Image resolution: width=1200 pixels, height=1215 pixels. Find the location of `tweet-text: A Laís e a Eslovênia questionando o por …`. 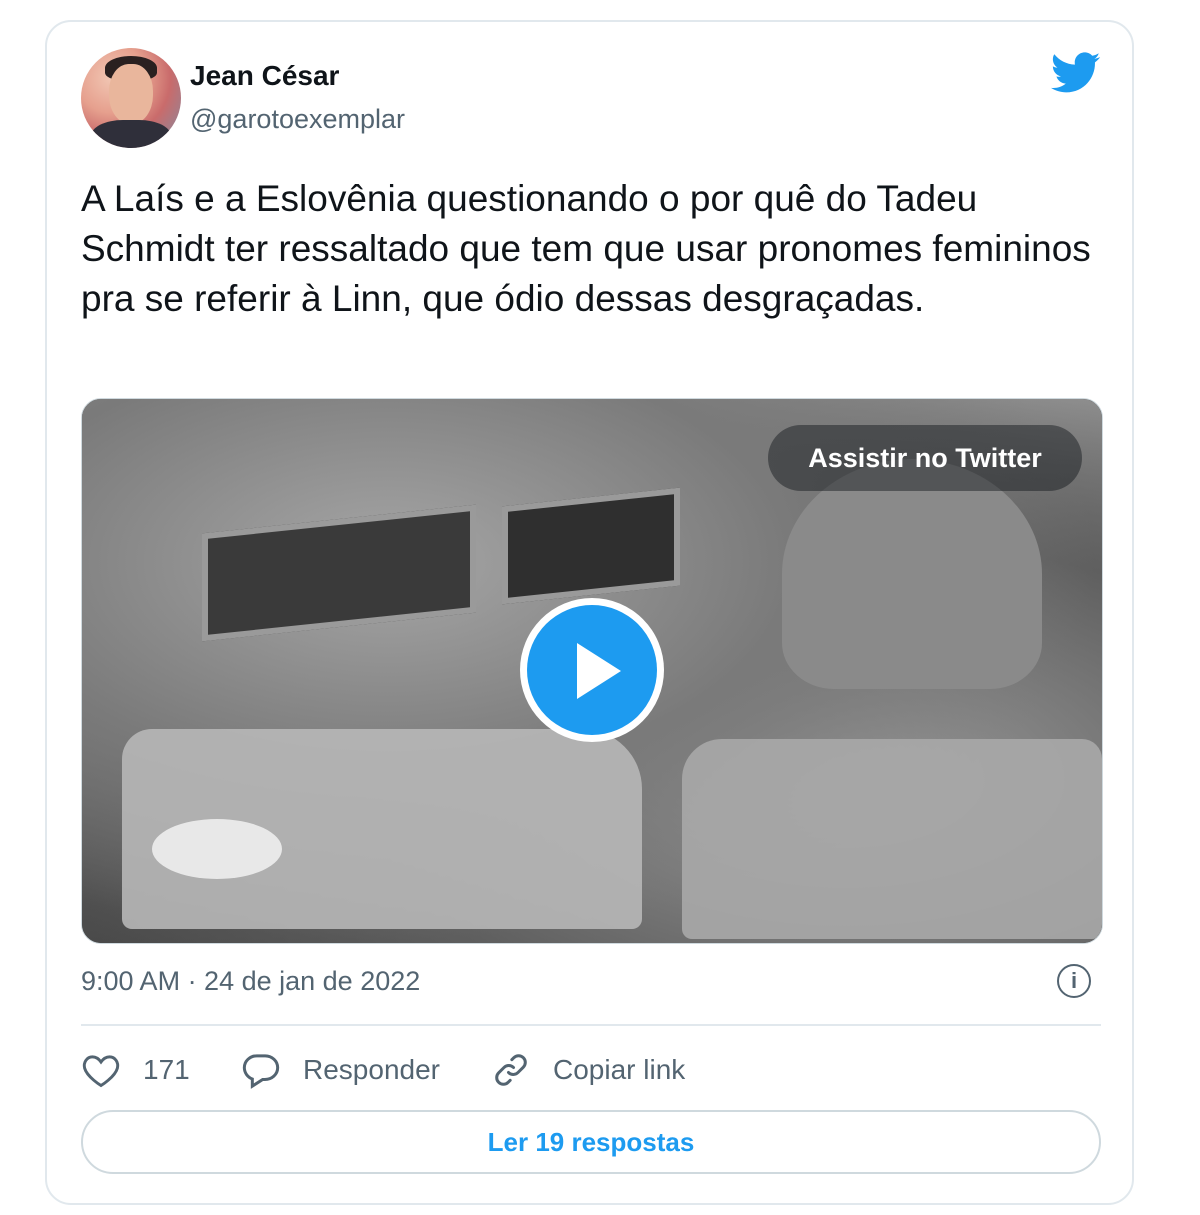

tweet-text: A Laís e a Eslovênia questionando o por … is located at coordinates (586, 248).